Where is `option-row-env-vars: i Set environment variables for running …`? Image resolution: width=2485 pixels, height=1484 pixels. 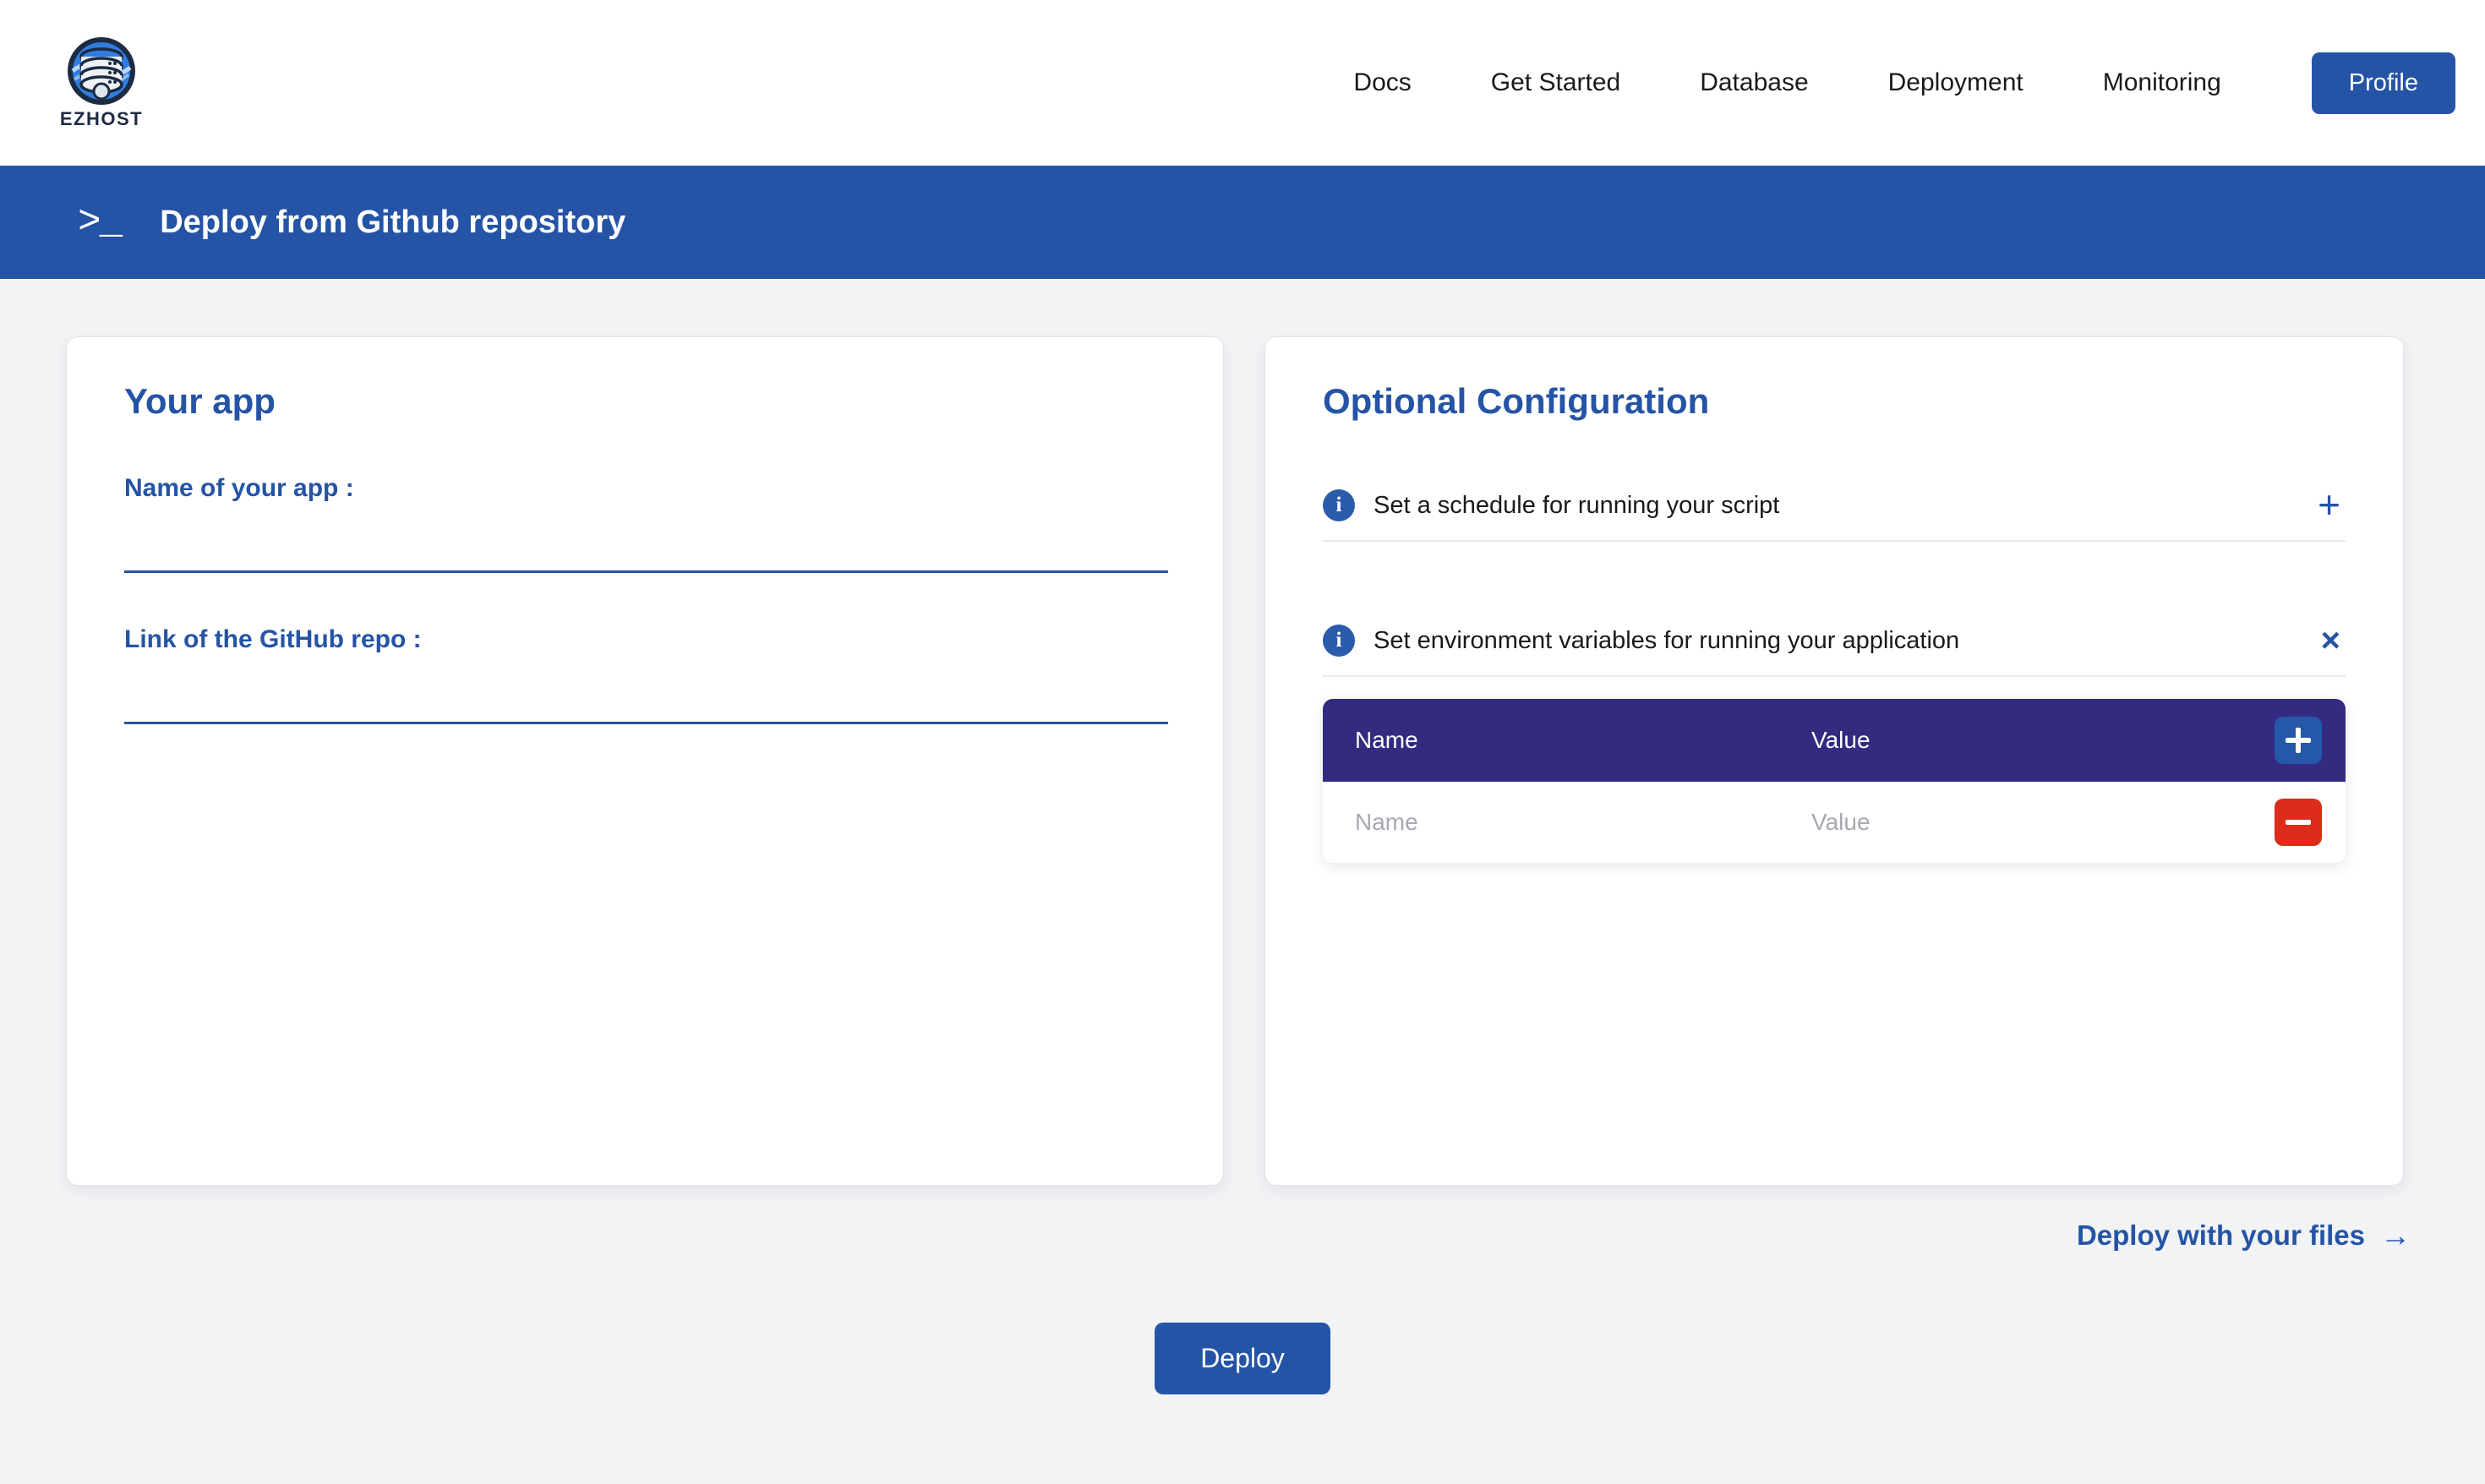 option-row-env-vars: i Set environment variables for running … is located at coordinates (1834, 644).